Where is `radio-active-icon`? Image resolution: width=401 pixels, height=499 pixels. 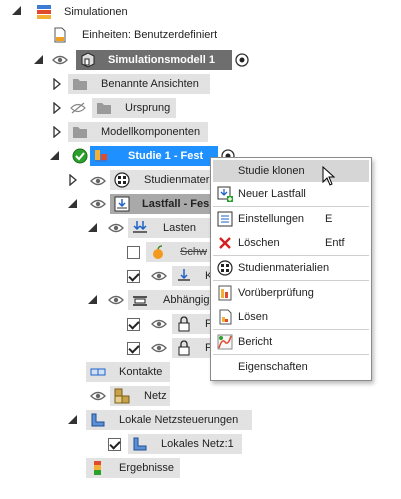
radio-active-icon is located at coordinates (242, 60).